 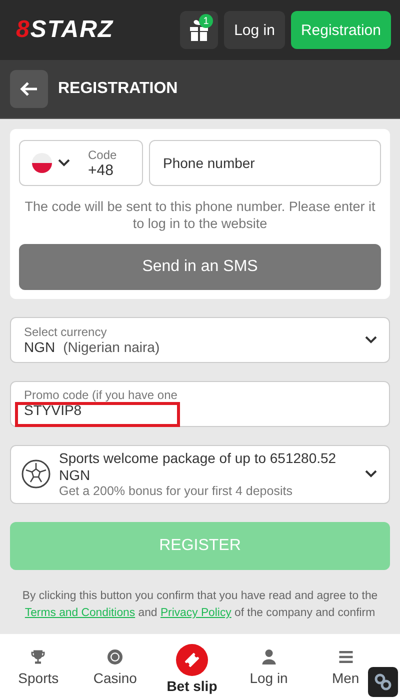 I want to click on back-arrow-icon, so click(x=29, y=89).